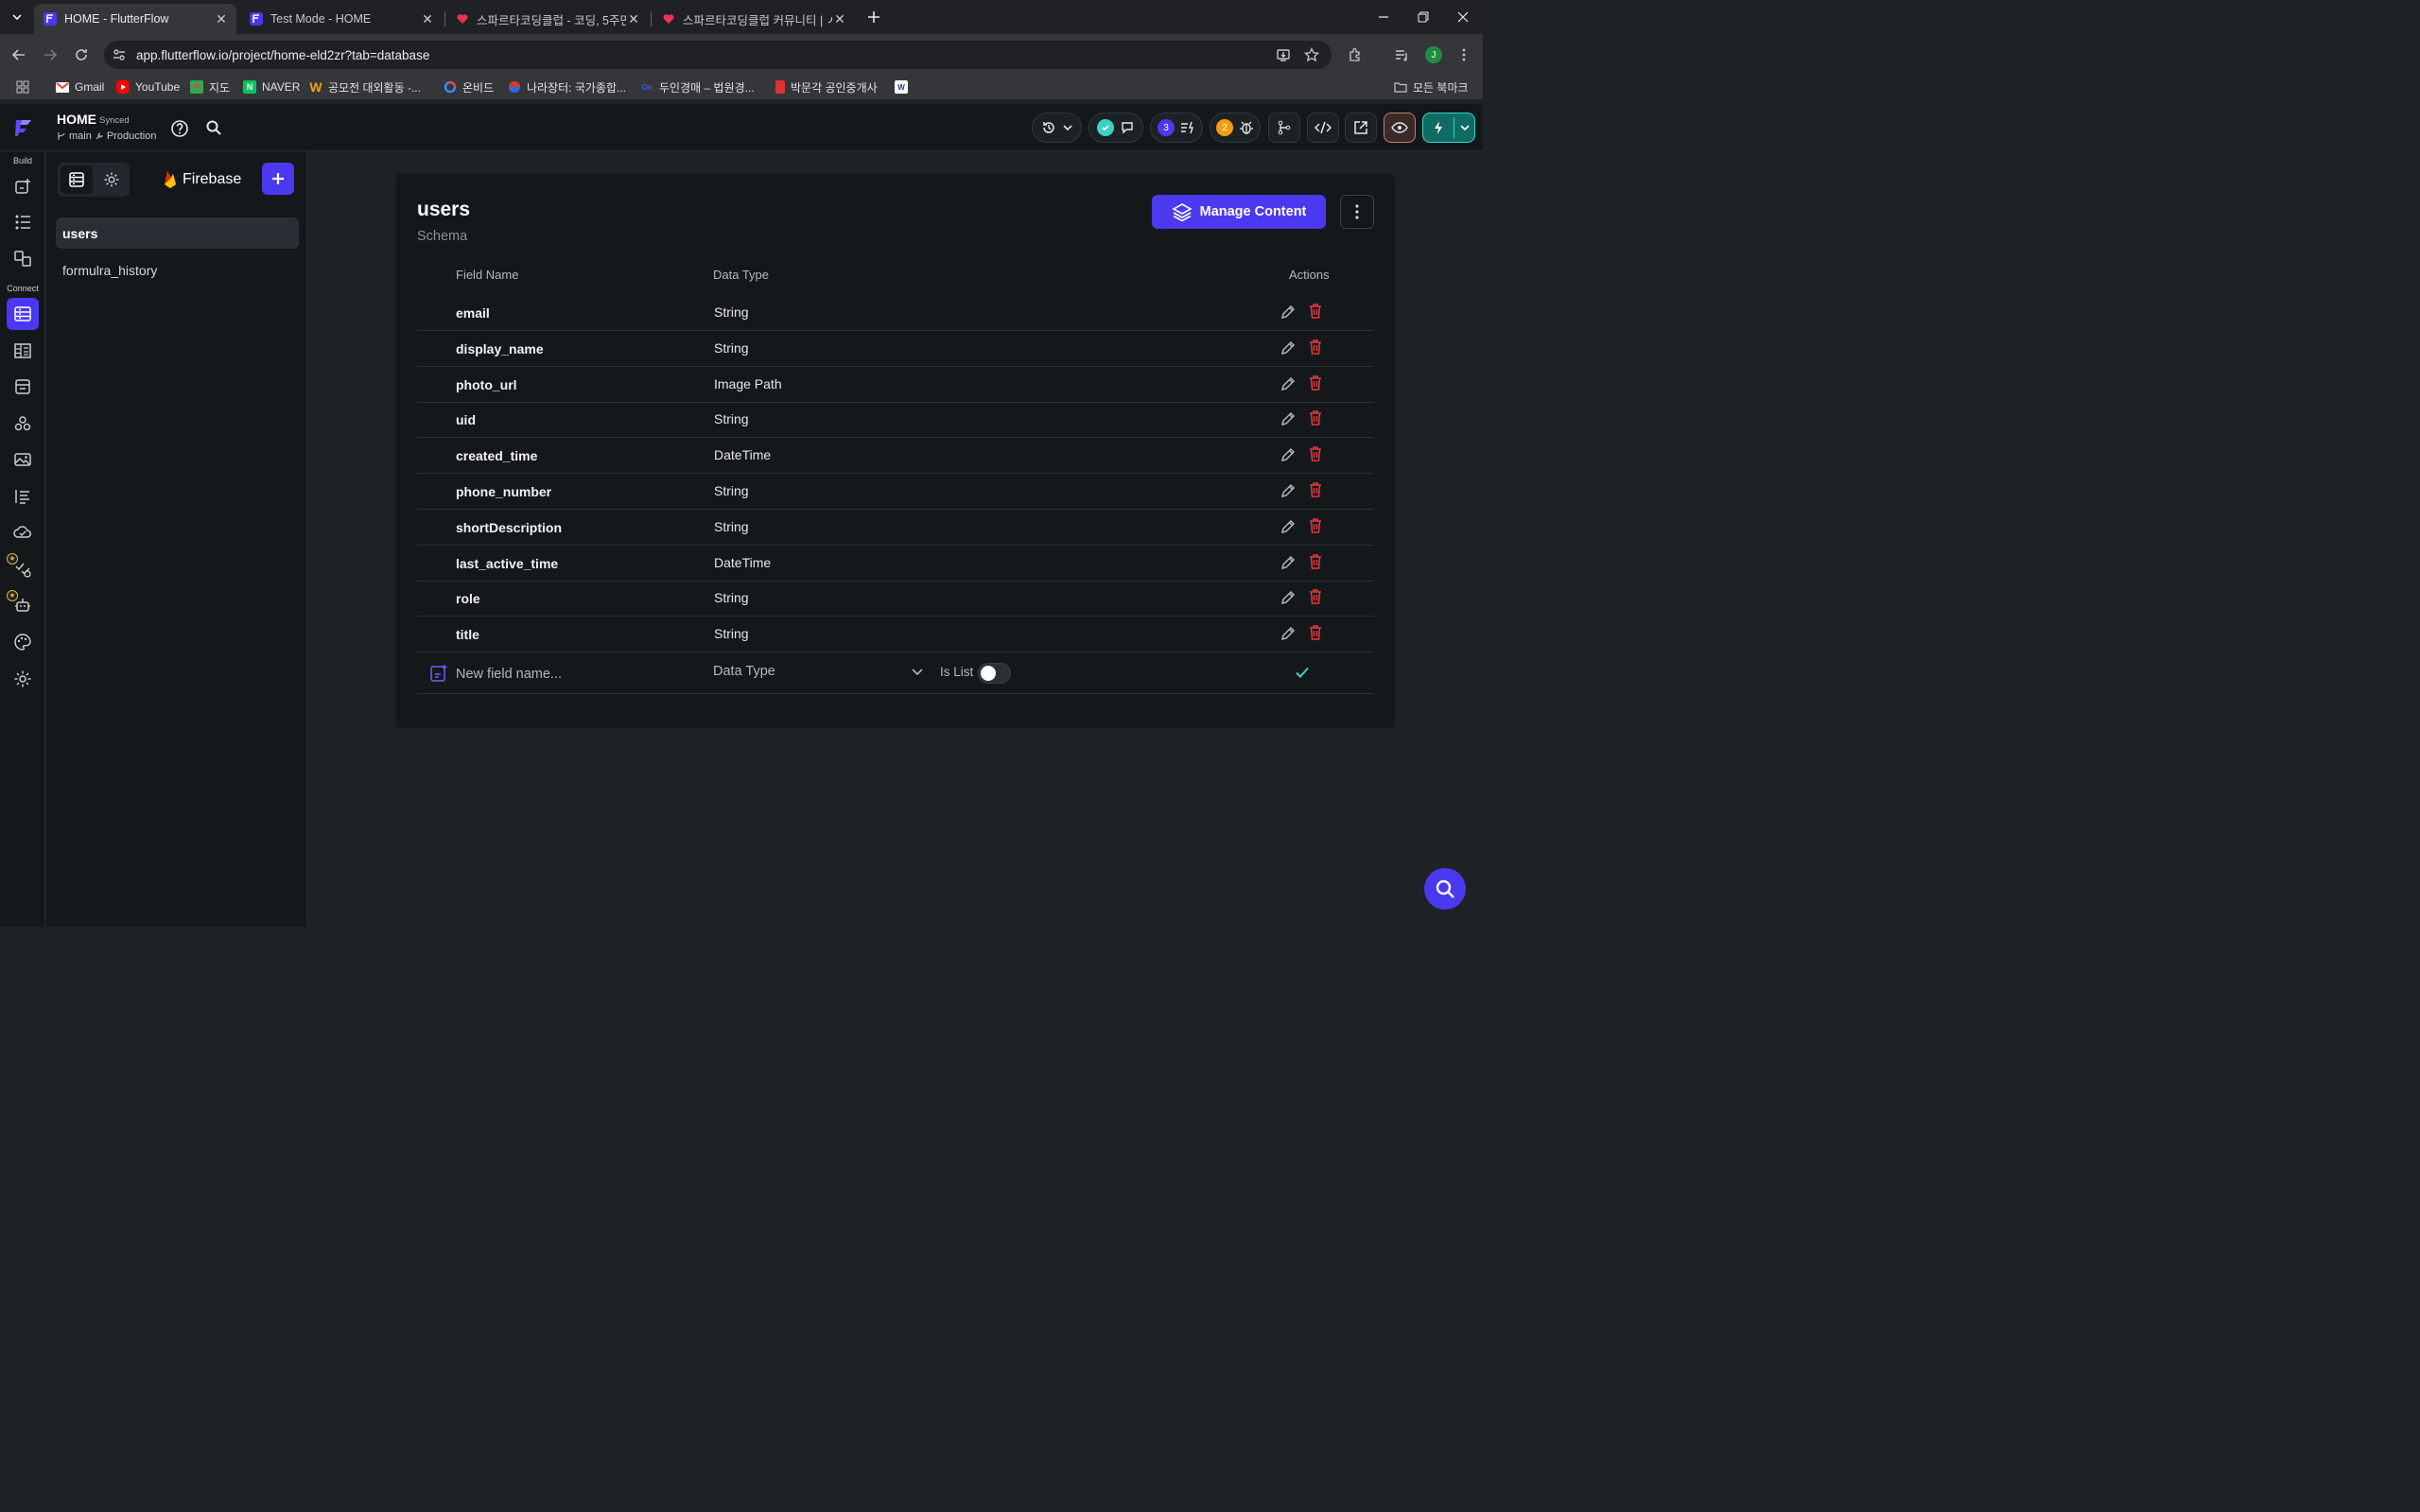 The image size is (2420, 1512). I want to click on site-info-icon, so click(119, 55).